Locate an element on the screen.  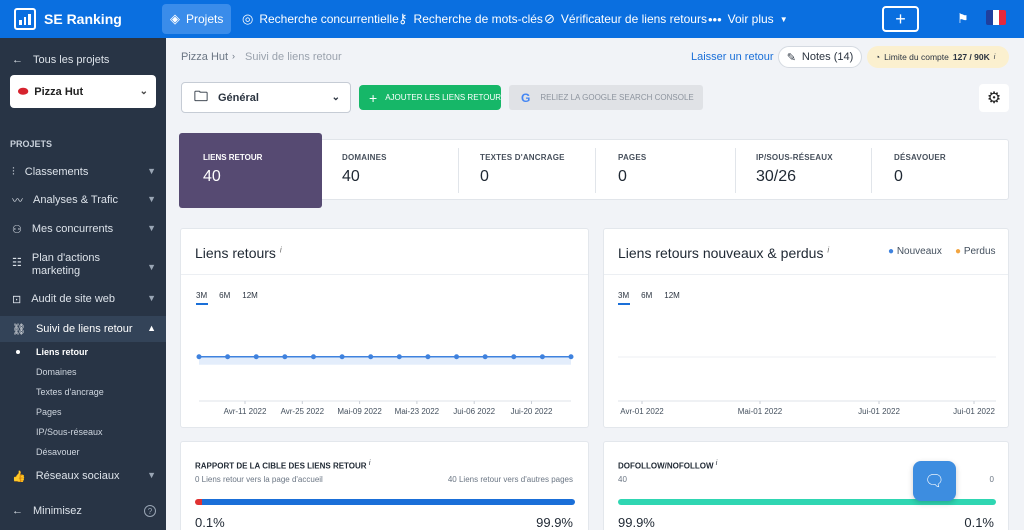
x-tick-label: Mai-09 2022 is located at coordinates (359, 411).